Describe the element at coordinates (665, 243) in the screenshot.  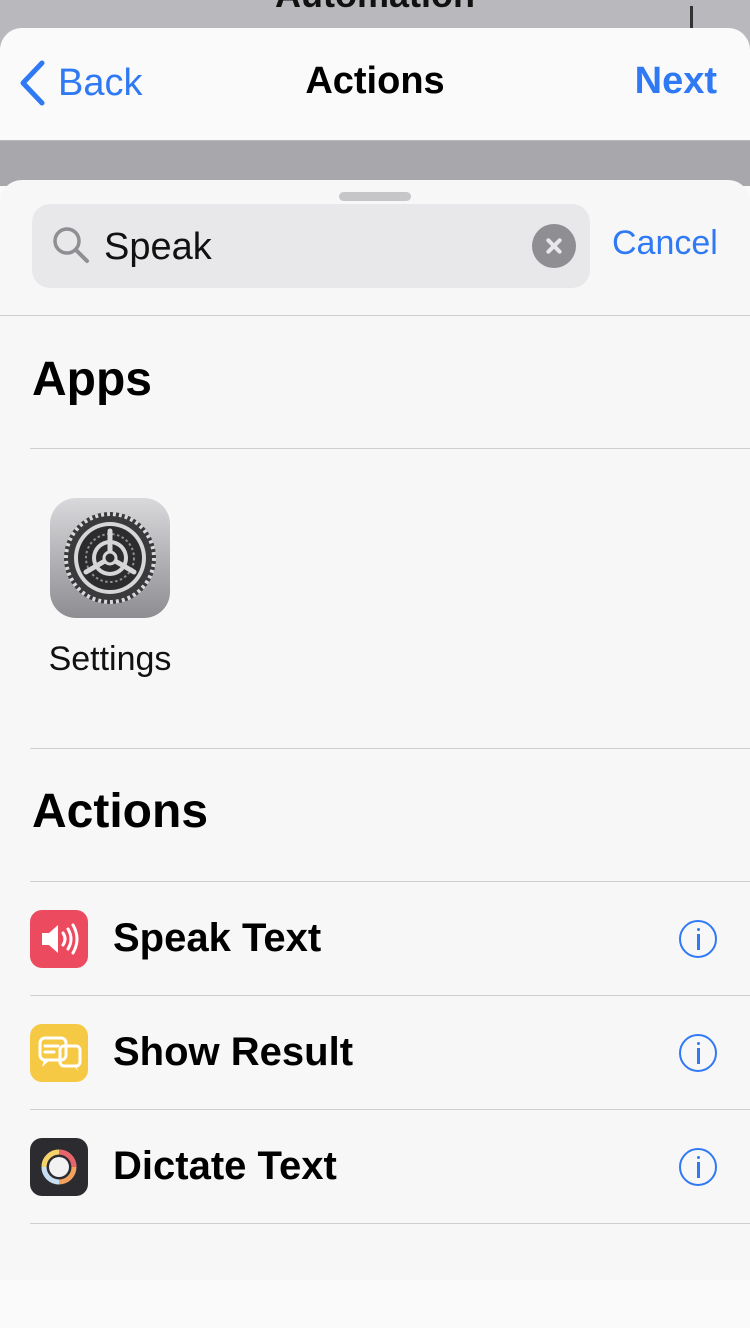
I see `cancel-button: Cancel` at that location.